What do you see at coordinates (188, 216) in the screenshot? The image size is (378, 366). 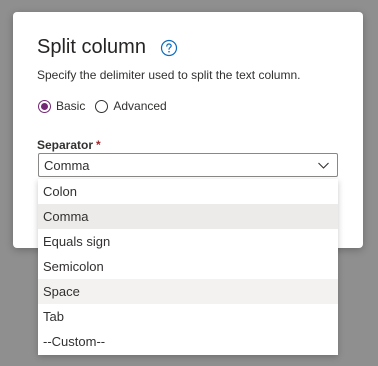 I see `option-comma: Comma` at bounding box center [188, 216].